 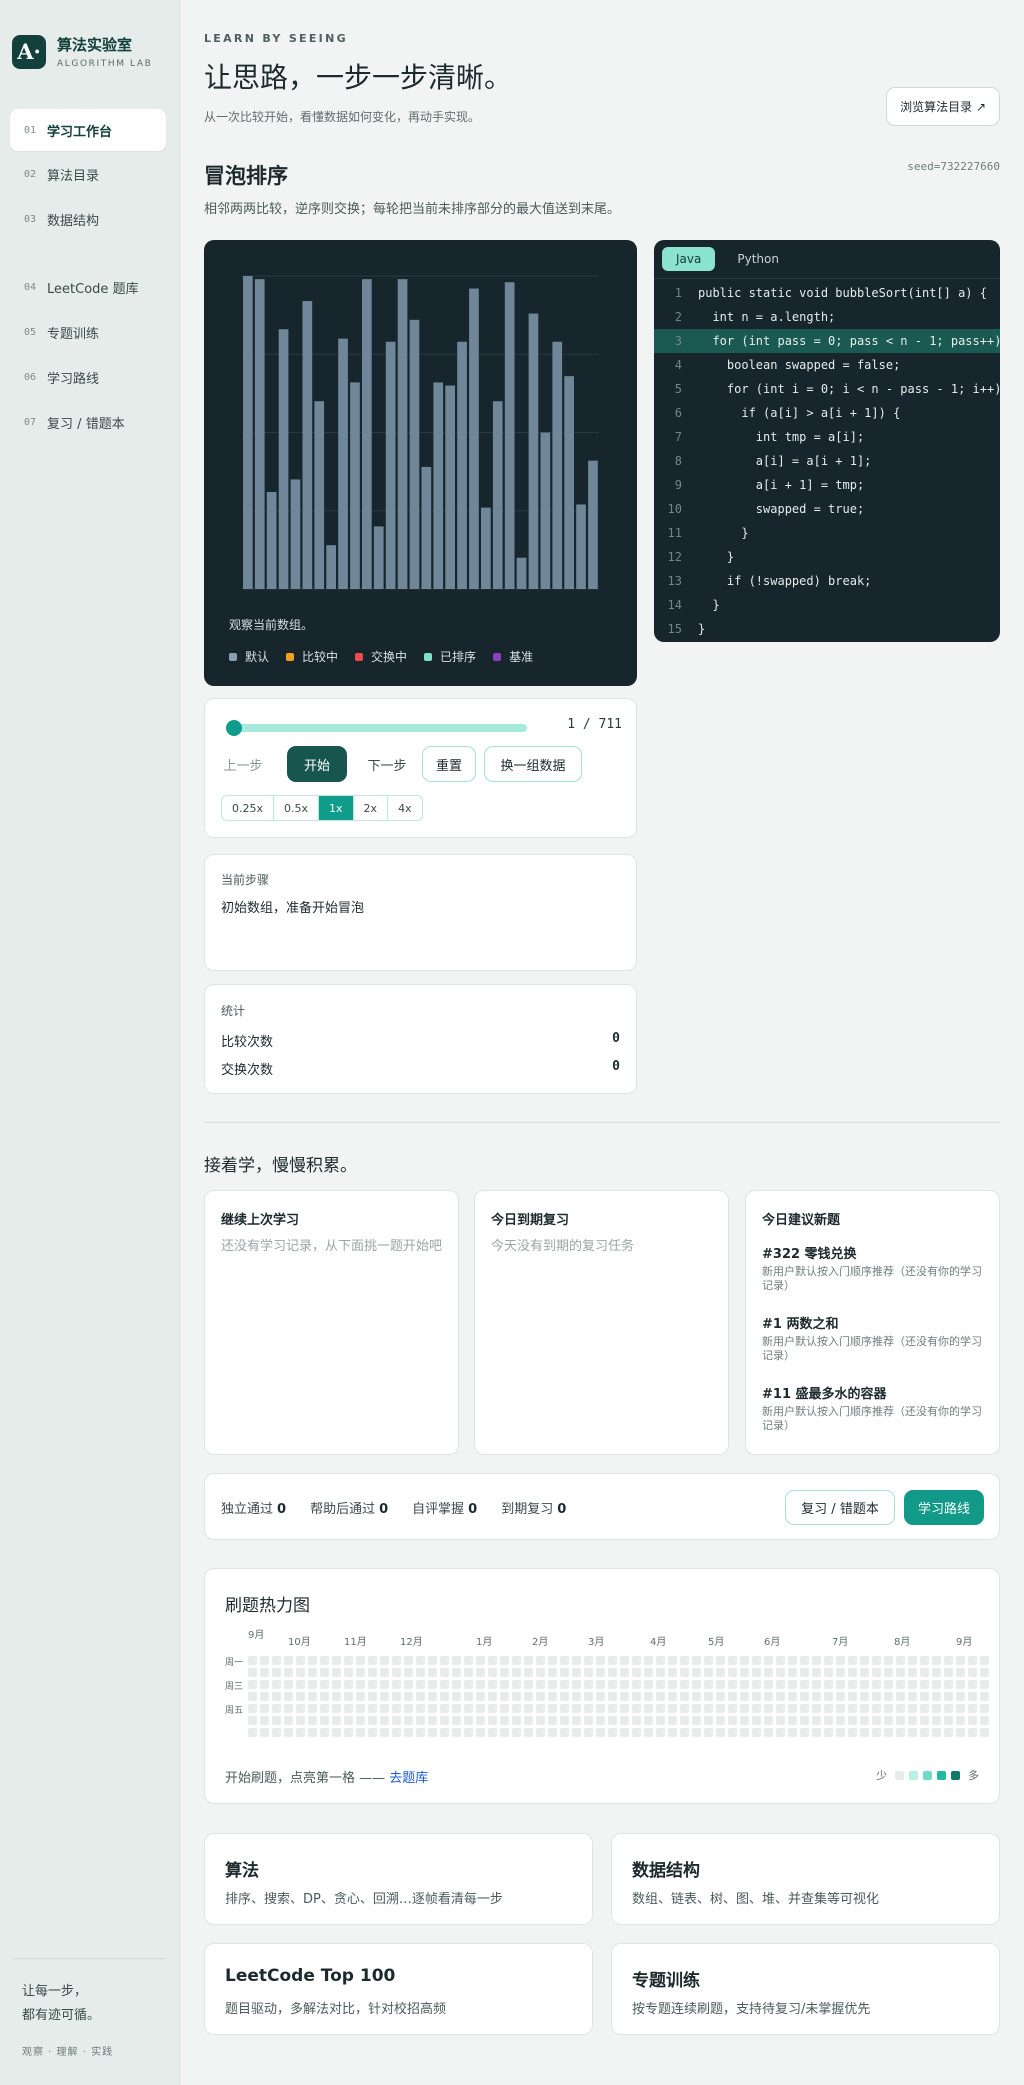 I want to click on next-step-button: 下一步, so click(x=387, y=764).